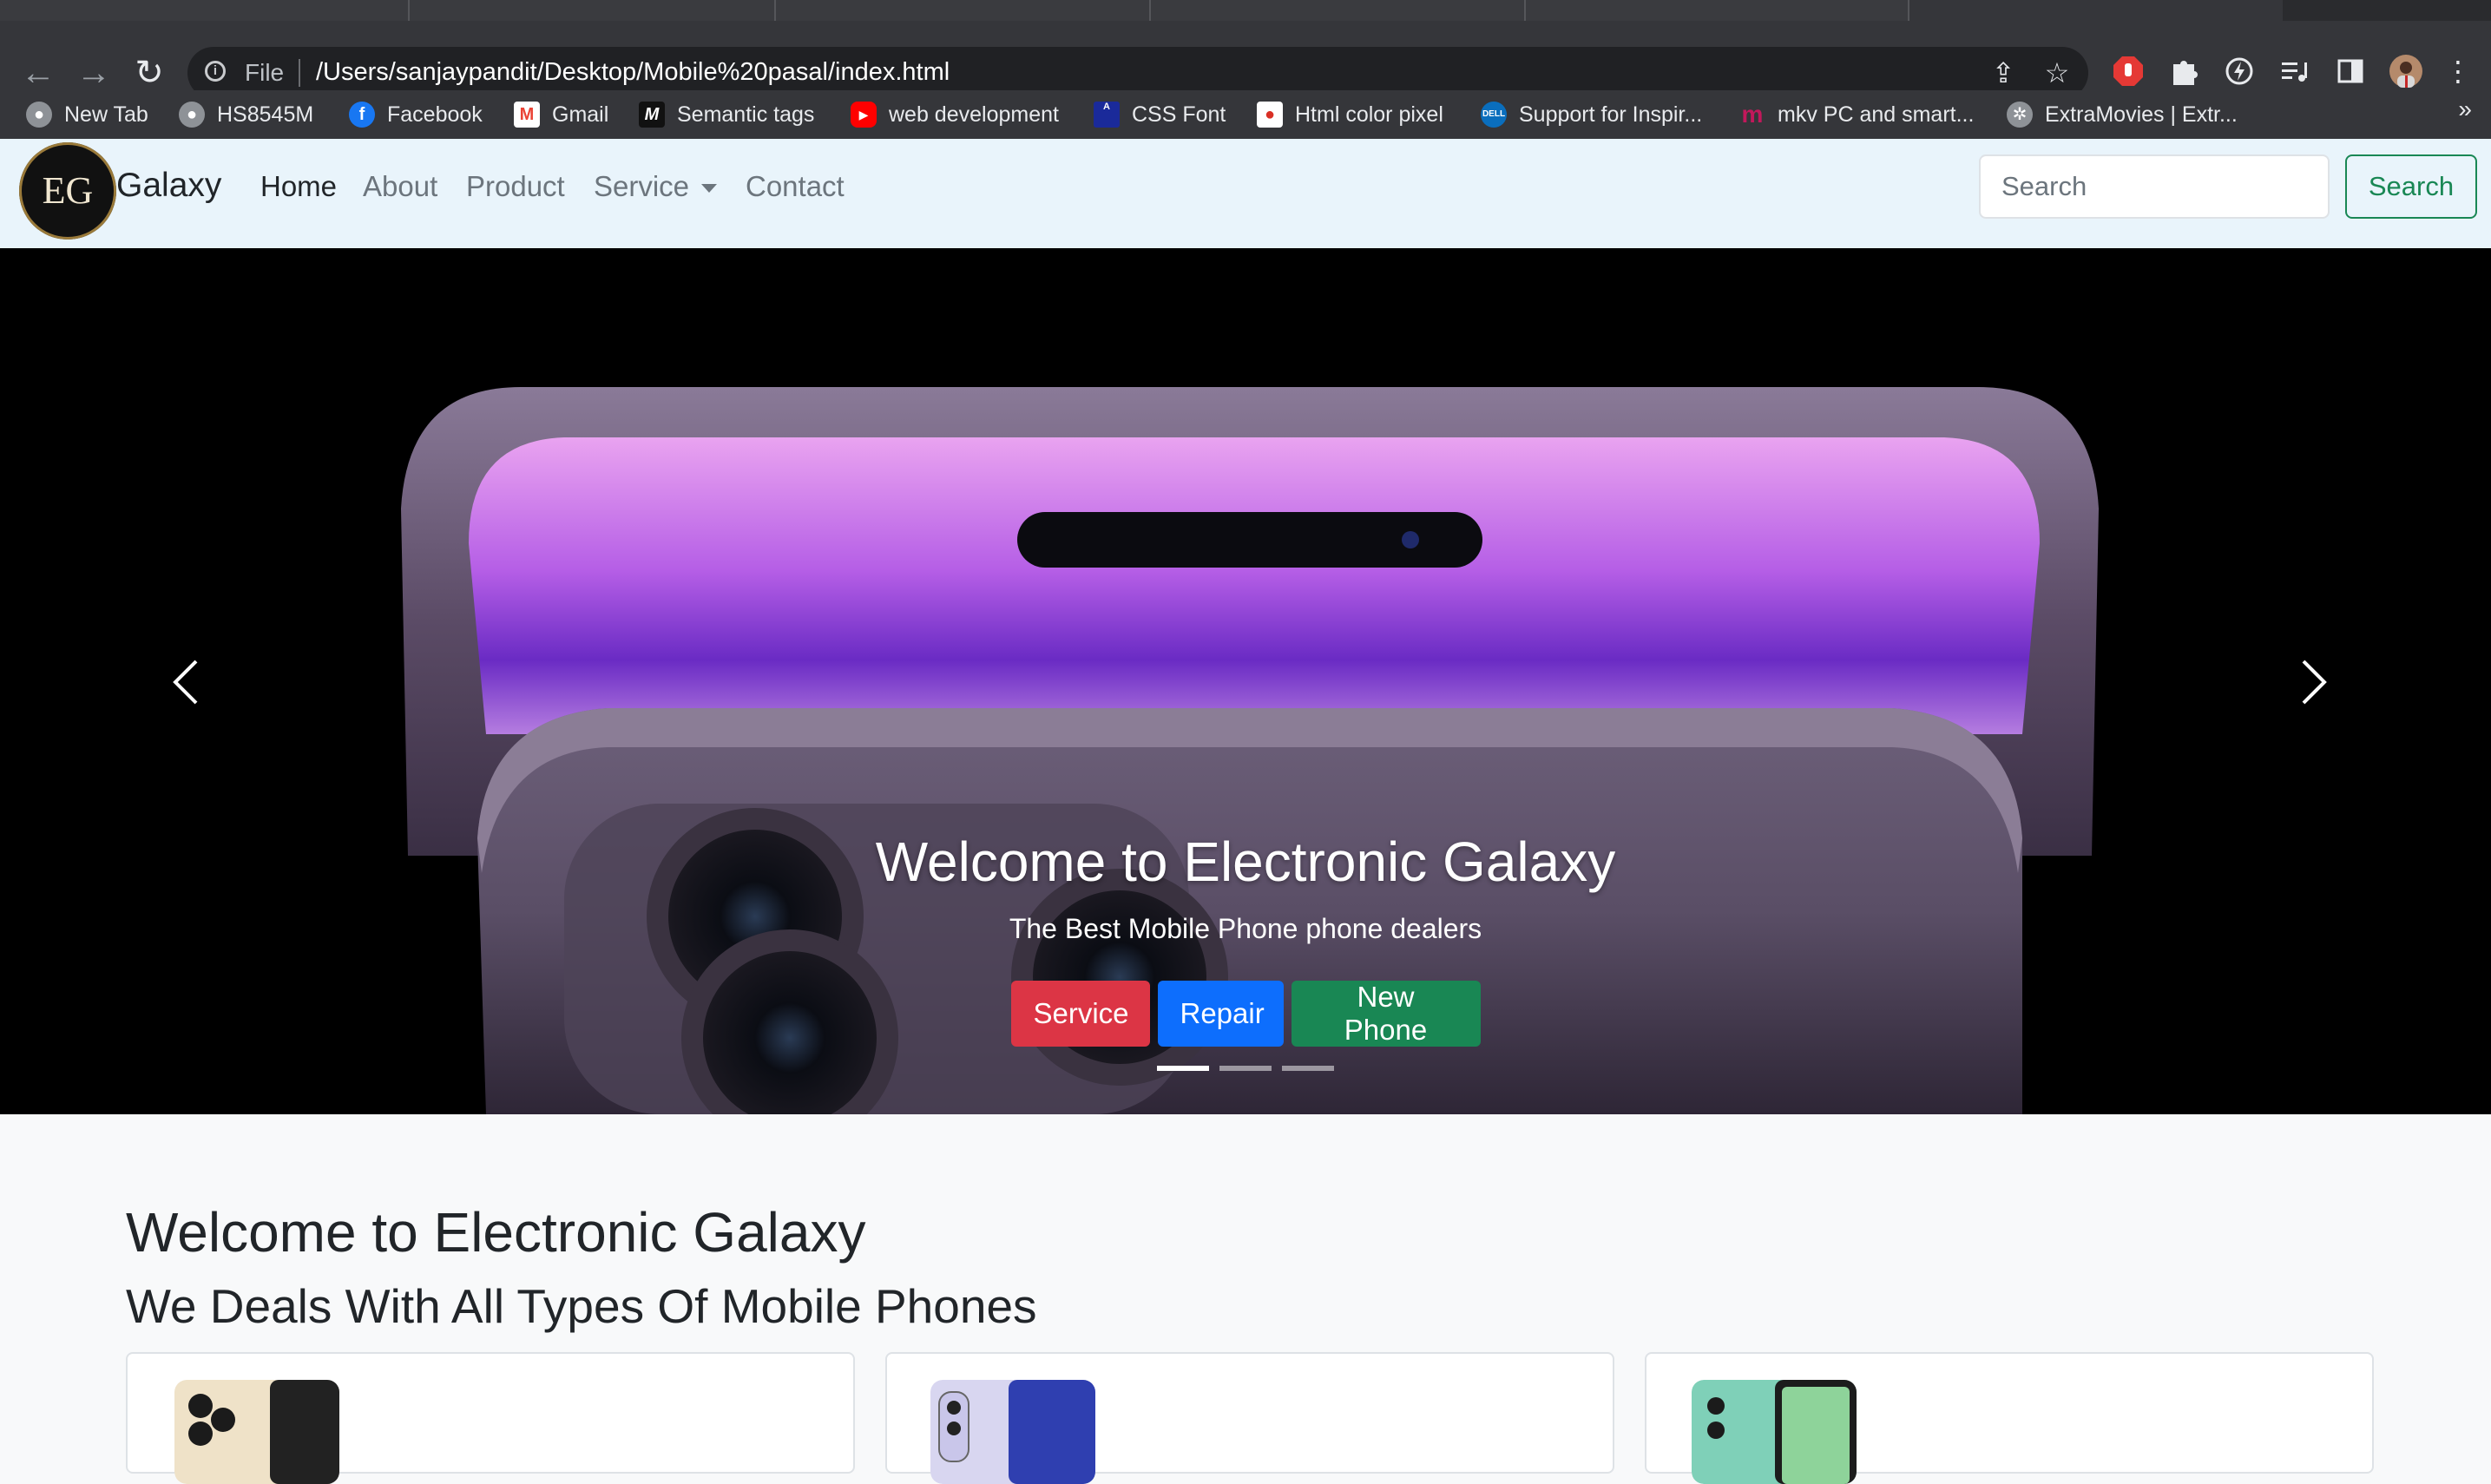 This screenshot has width=2491, height=1484. Describe the element at coordinates (515, 186) in the screenshot. I see `nav-product: Product` at that location.